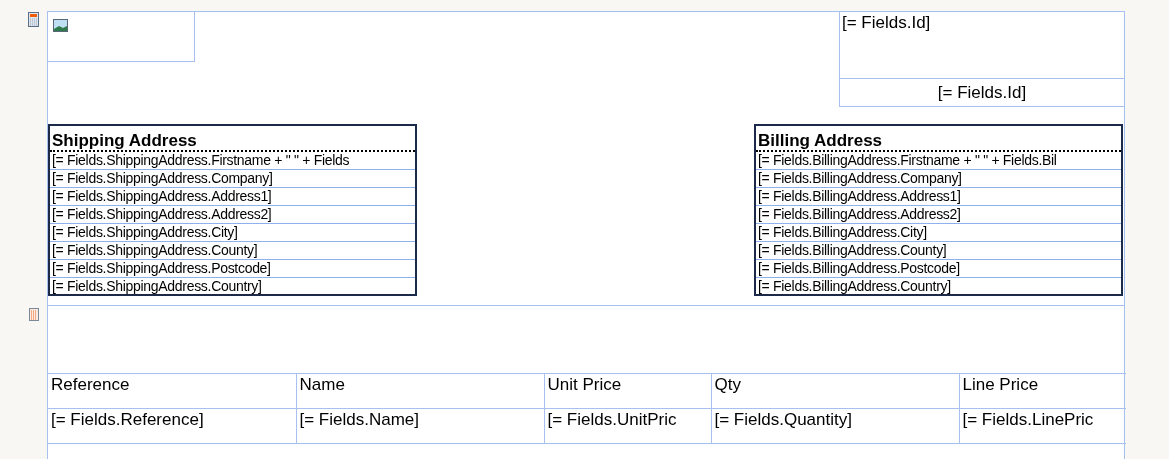 The image size is (1169, 459). What do you see at coordinates (232, 179) in the screenshot?
I see `address-field: [= Fields.ShippingAddress.Company]` at bounding box center [232, 179].